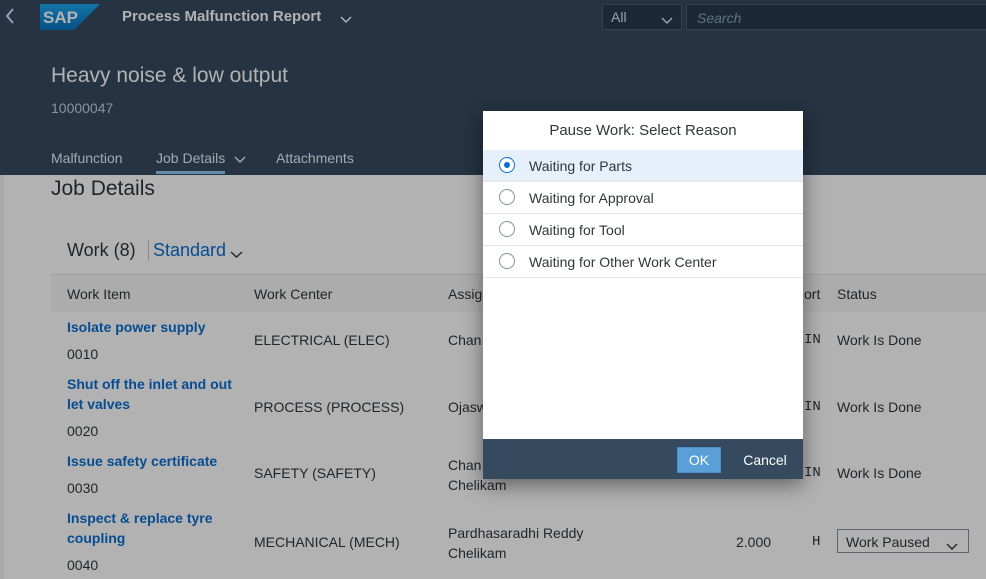 The width and height of the screenshot is (986, 579). I want to click on reason-option-waiting-for-parts: Waiting for Parts, so click(643, 166).